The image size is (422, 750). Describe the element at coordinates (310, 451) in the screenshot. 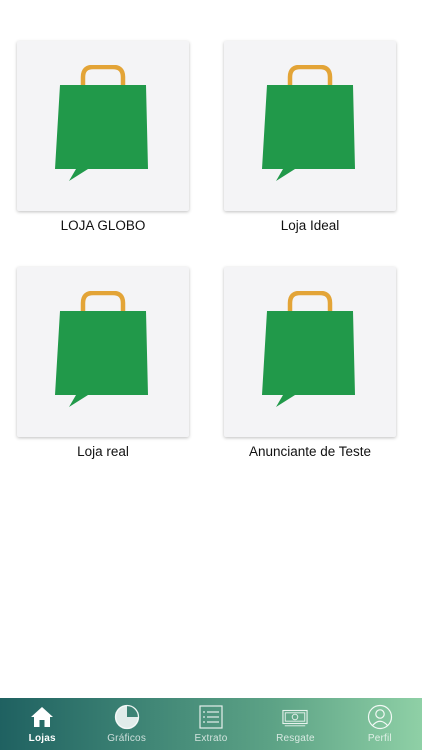

I see `store-name: Anunciante de Teste` at that location.